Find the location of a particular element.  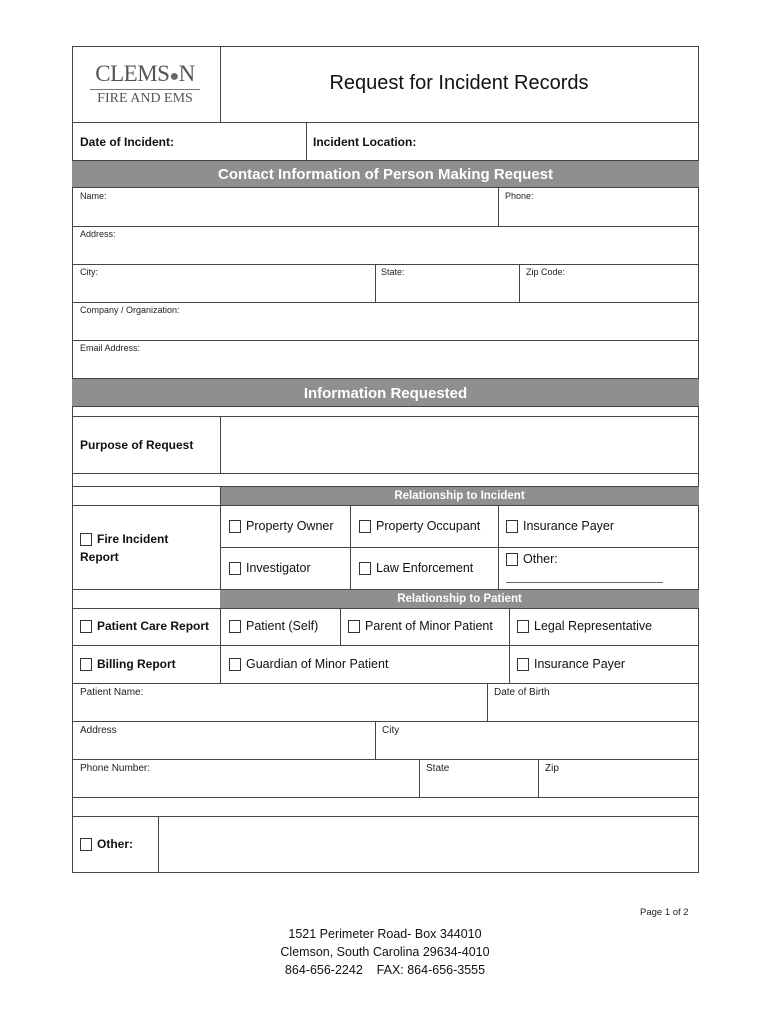

option-law-enforcement: Law Enforcement is located at coordinates (416, 568).